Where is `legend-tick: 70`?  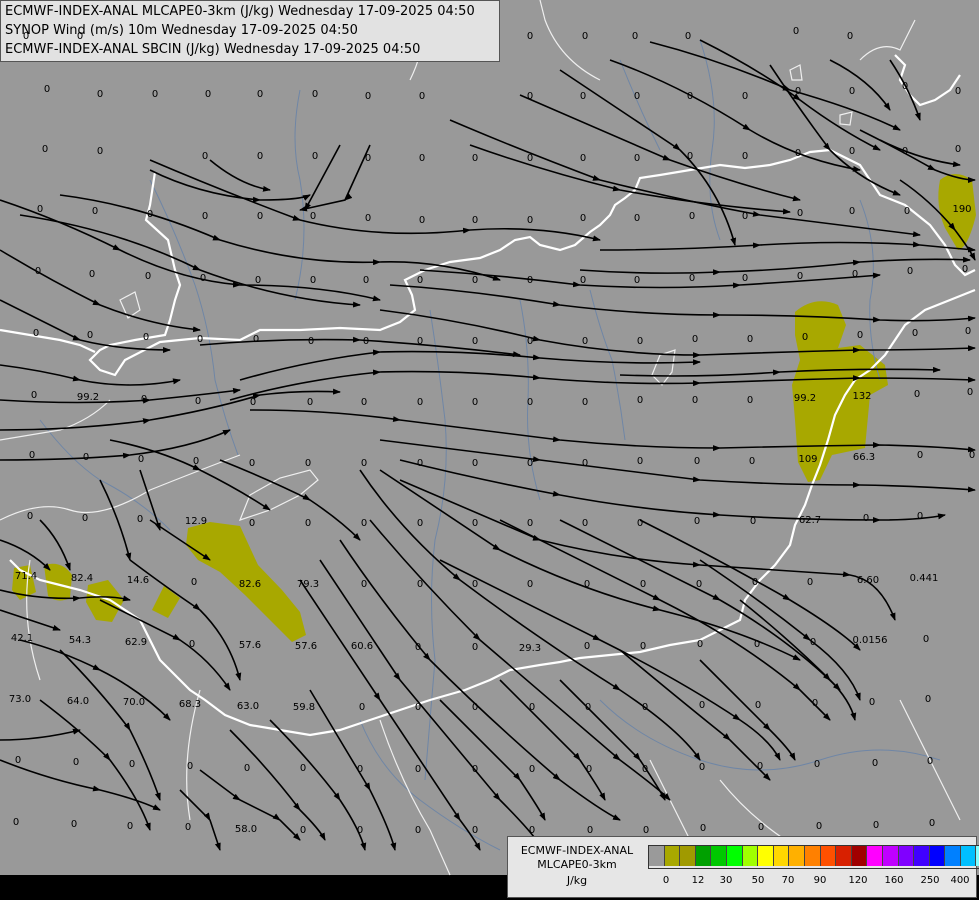 legend-tick: 70 is located at coordinates (788, 880).